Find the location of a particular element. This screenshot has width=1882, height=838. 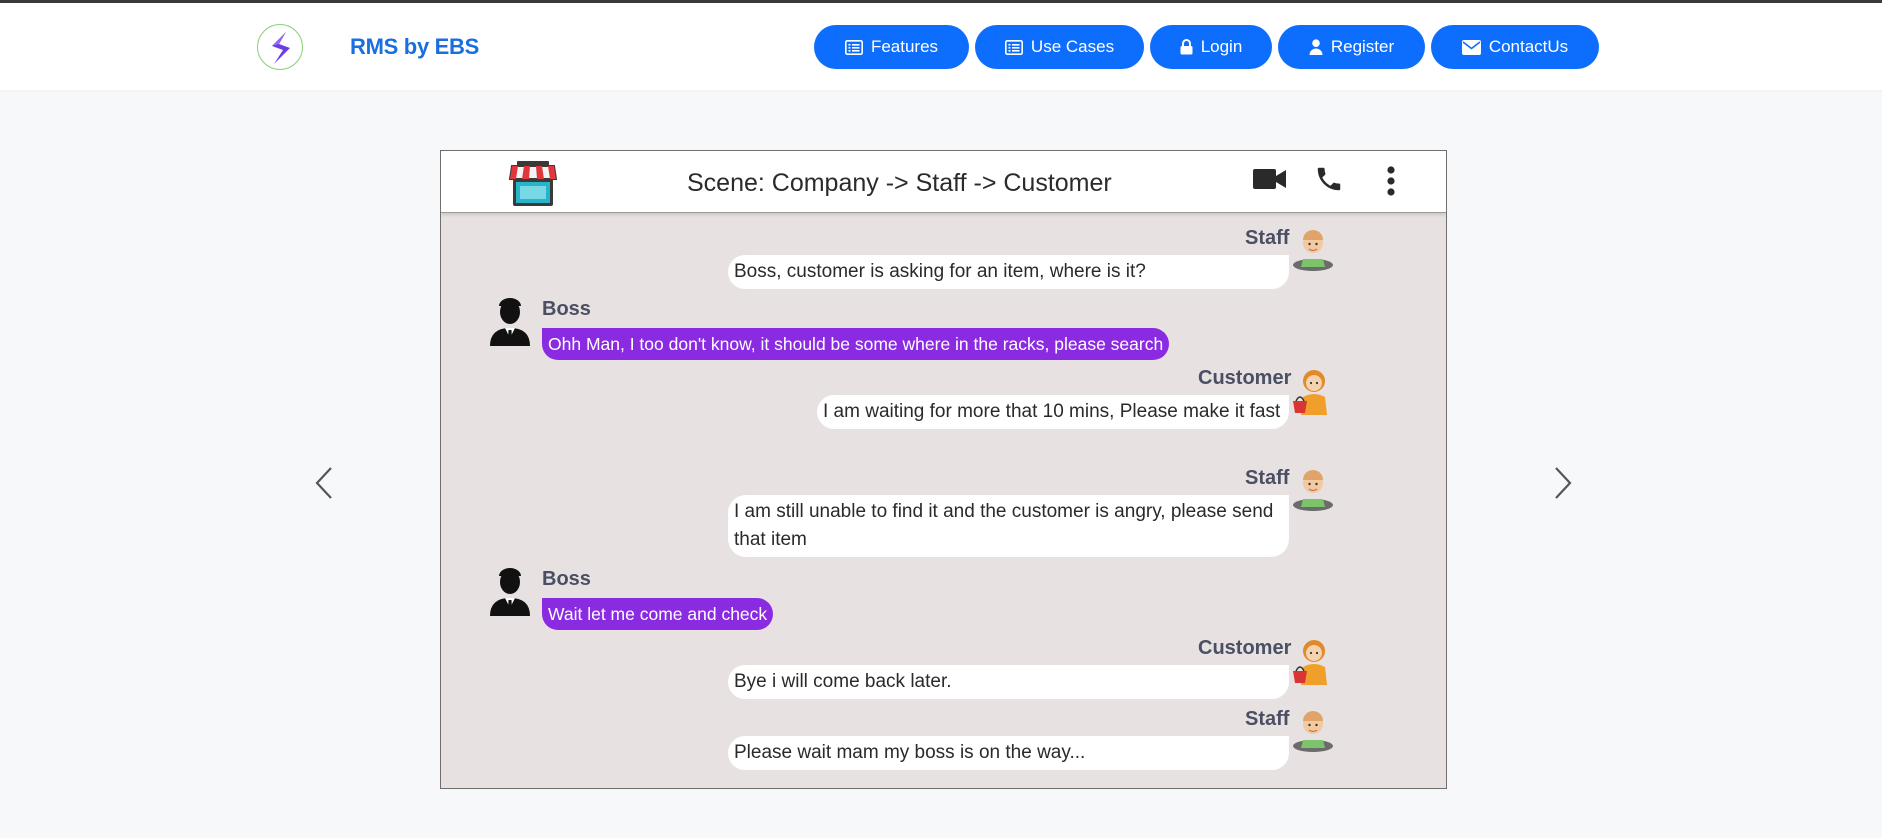

nav-login-button: Login is located at coordinates (1211, 47).